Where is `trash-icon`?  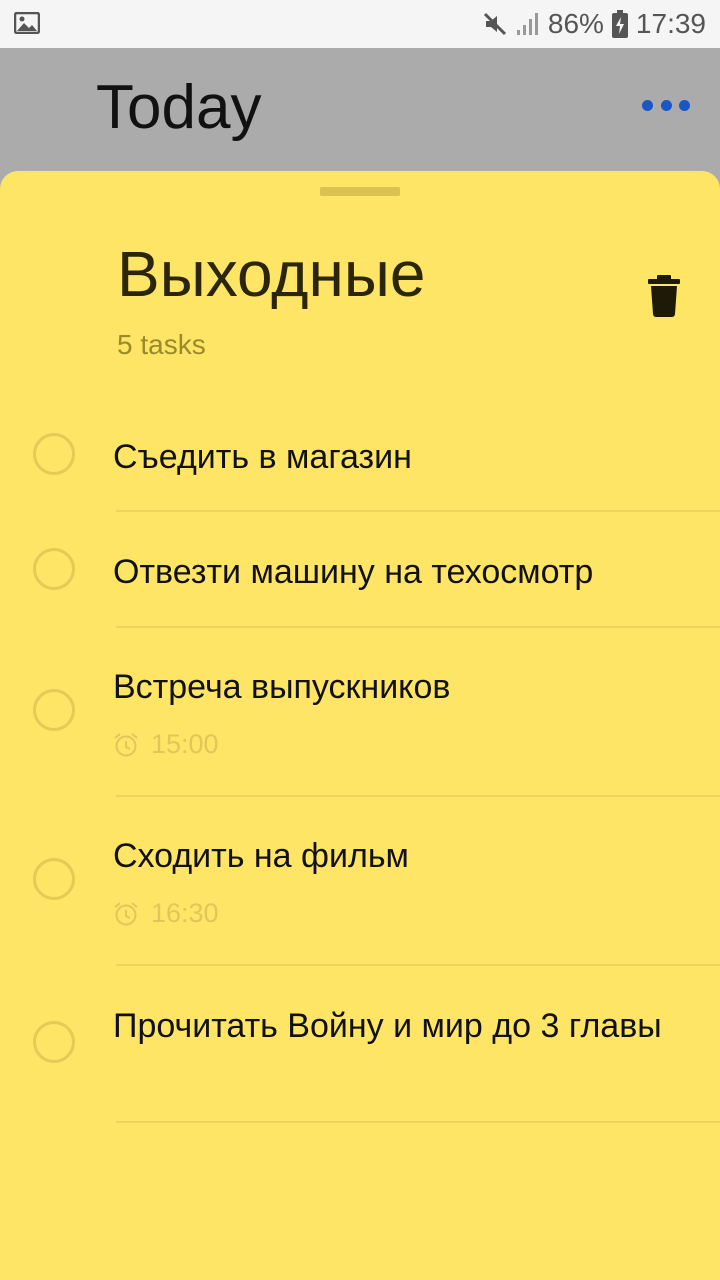
trash-icon is located at coordinates (664, 296).